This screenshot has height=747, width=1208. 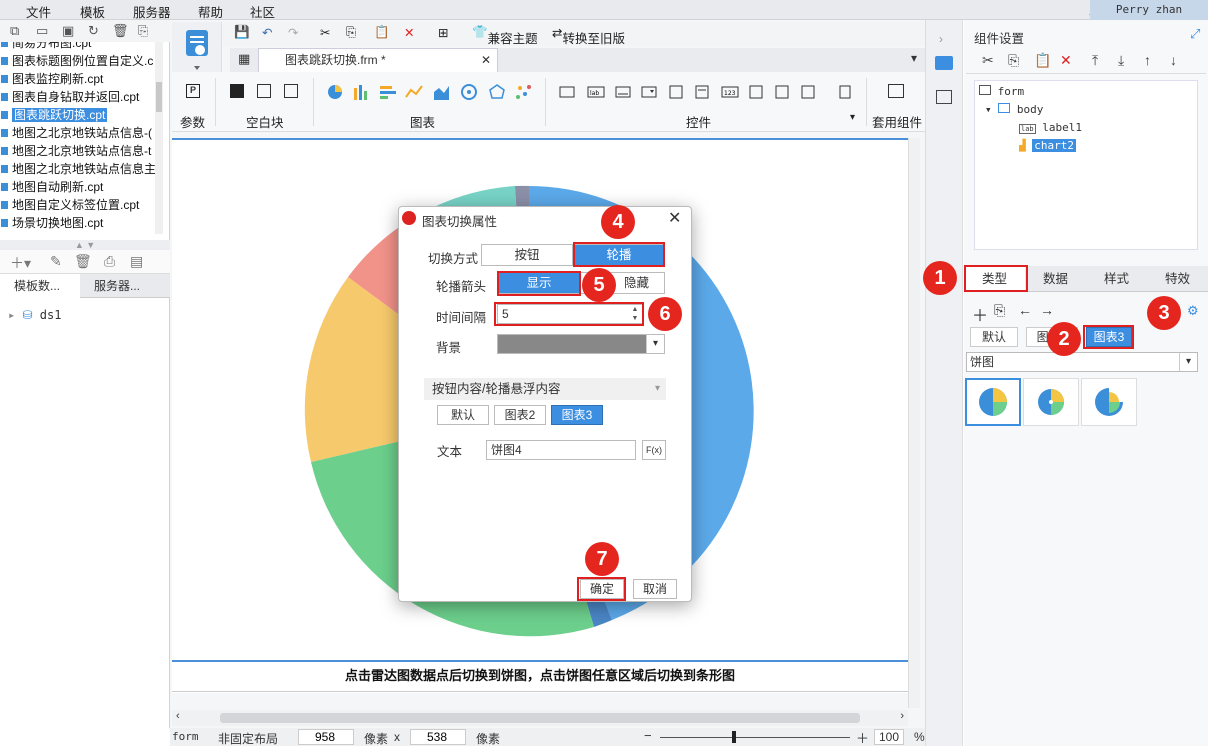 What do you see at coordinates (93, 31) in the screenshot?
I see `refresh-icon: ↻` at bounding box center [93, 31].